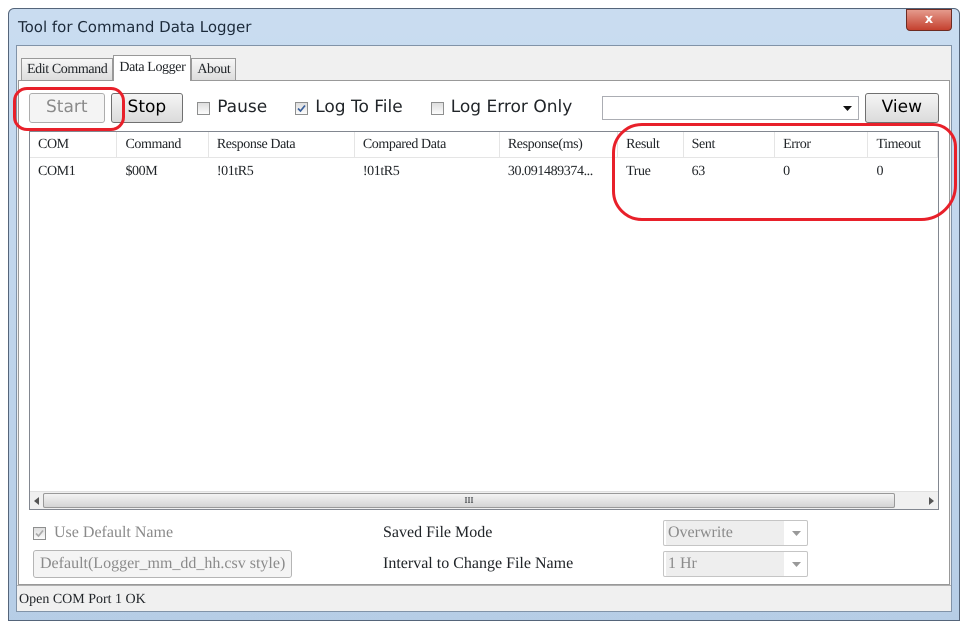 This screenshot has width=968, height=621. I want to click on table-cell-text: True, so click(638, 171).